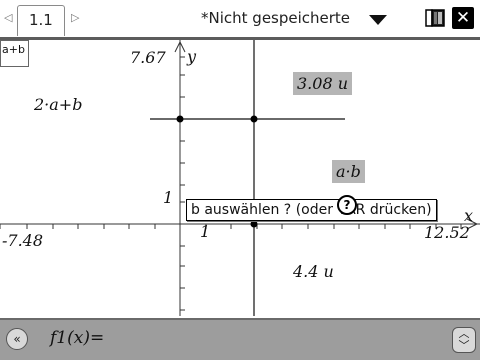 Image resolution: width=480 pixels, height=360 pixels. Describe the element at coordinates (463, 18) in the screenshot. I see `close-icon: ✕` at that location.